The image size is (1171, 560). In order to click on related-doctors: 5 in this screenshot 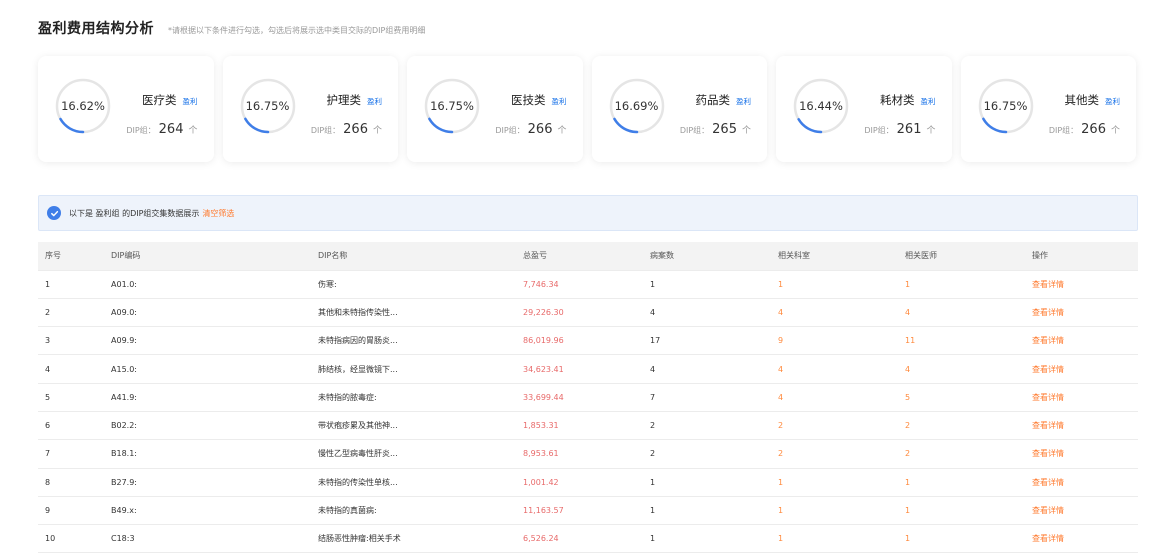, I will do `click(961, 397)`.